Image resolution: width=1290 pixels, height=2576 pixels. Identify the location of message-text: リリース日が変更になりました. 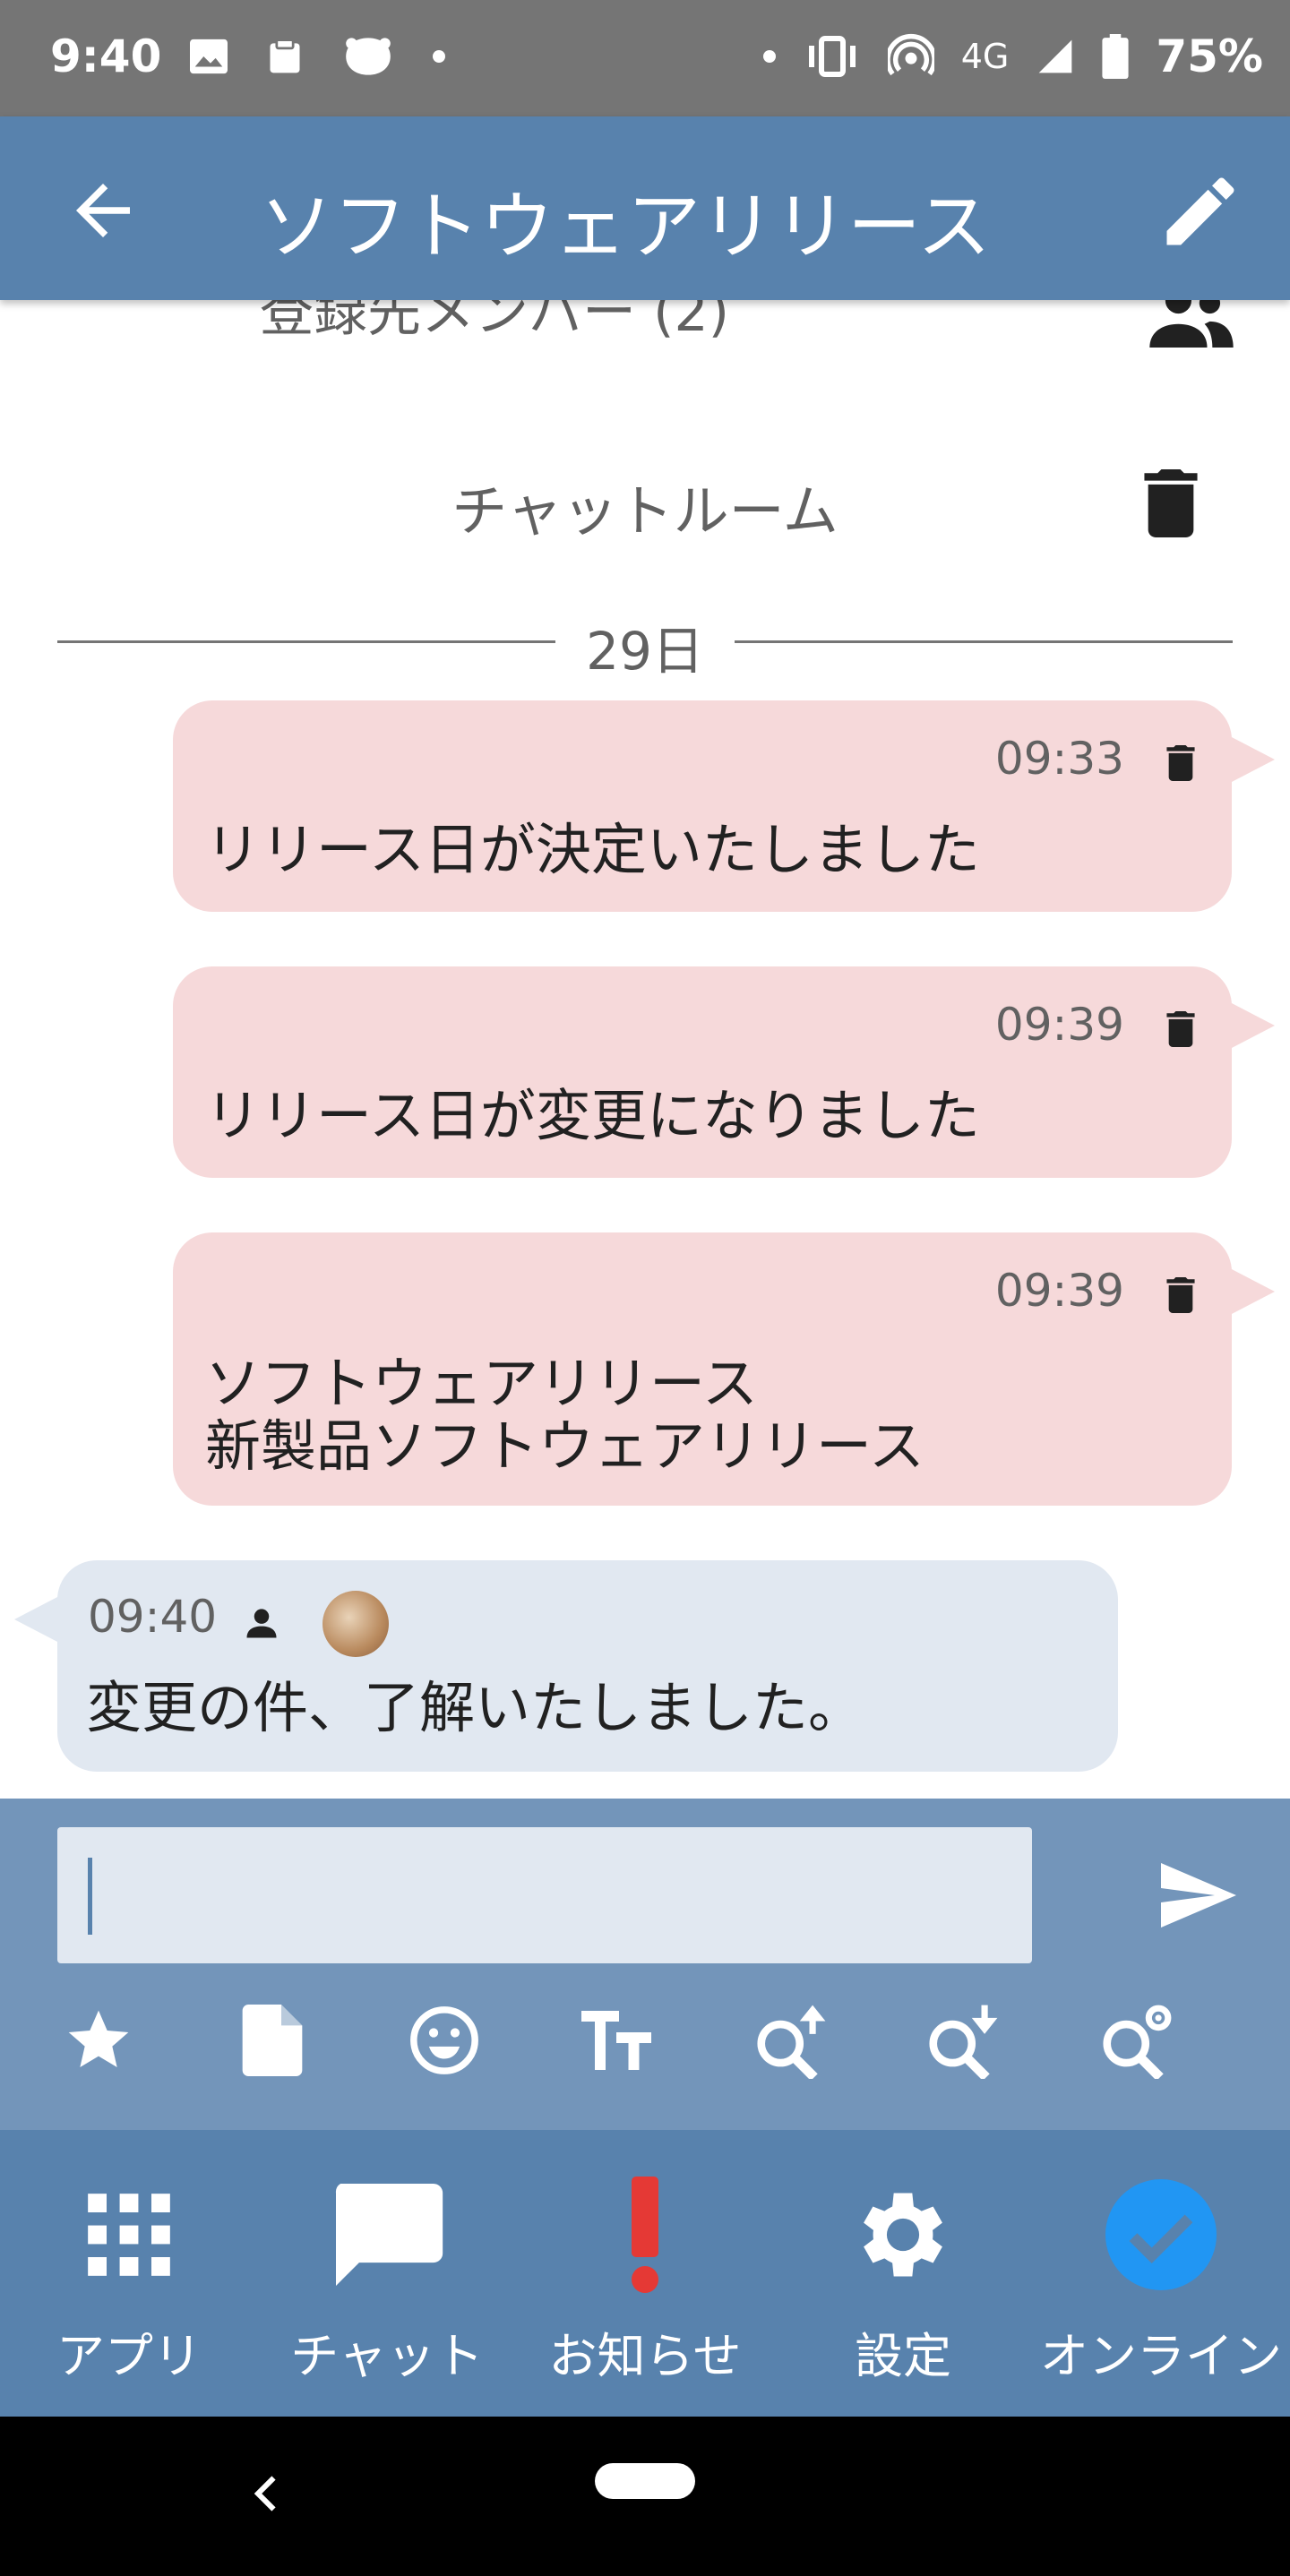
(592, 1115).